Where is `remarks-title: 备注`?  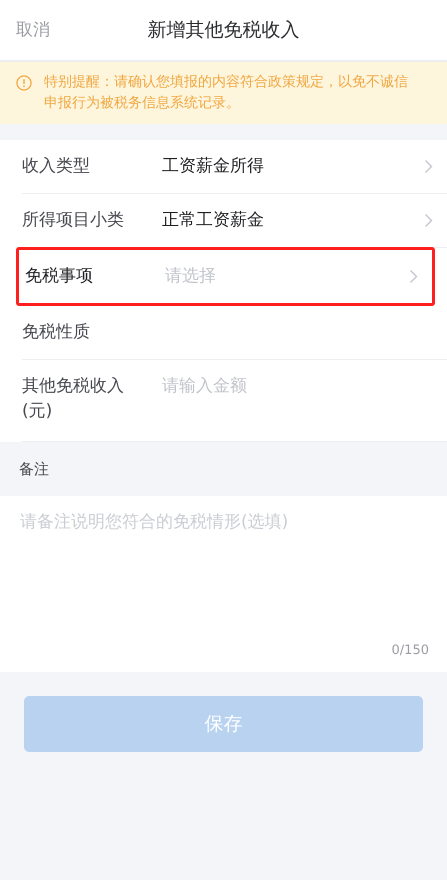
remarks-title: 备注 is located at coordinates (34, 469).